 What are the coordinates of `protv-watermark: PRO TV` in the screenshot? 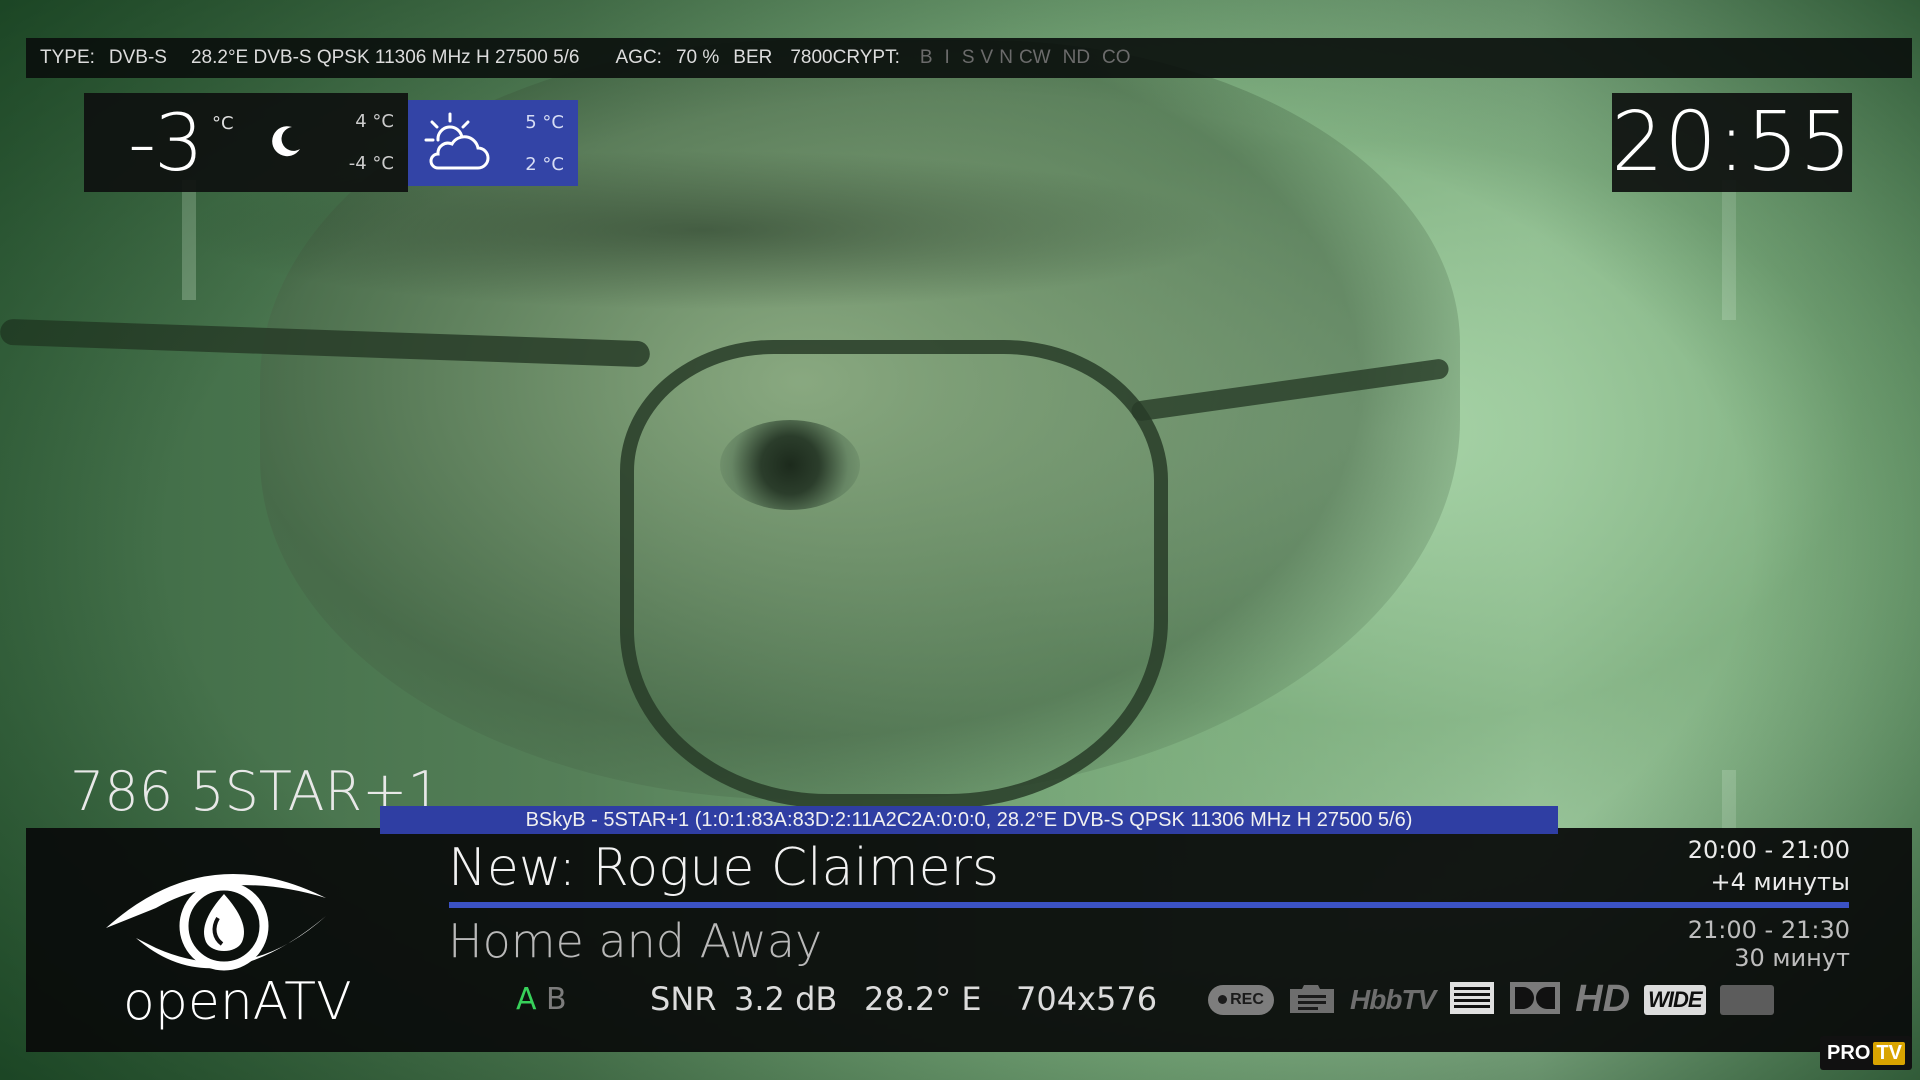 It's located at (1866, 1053).